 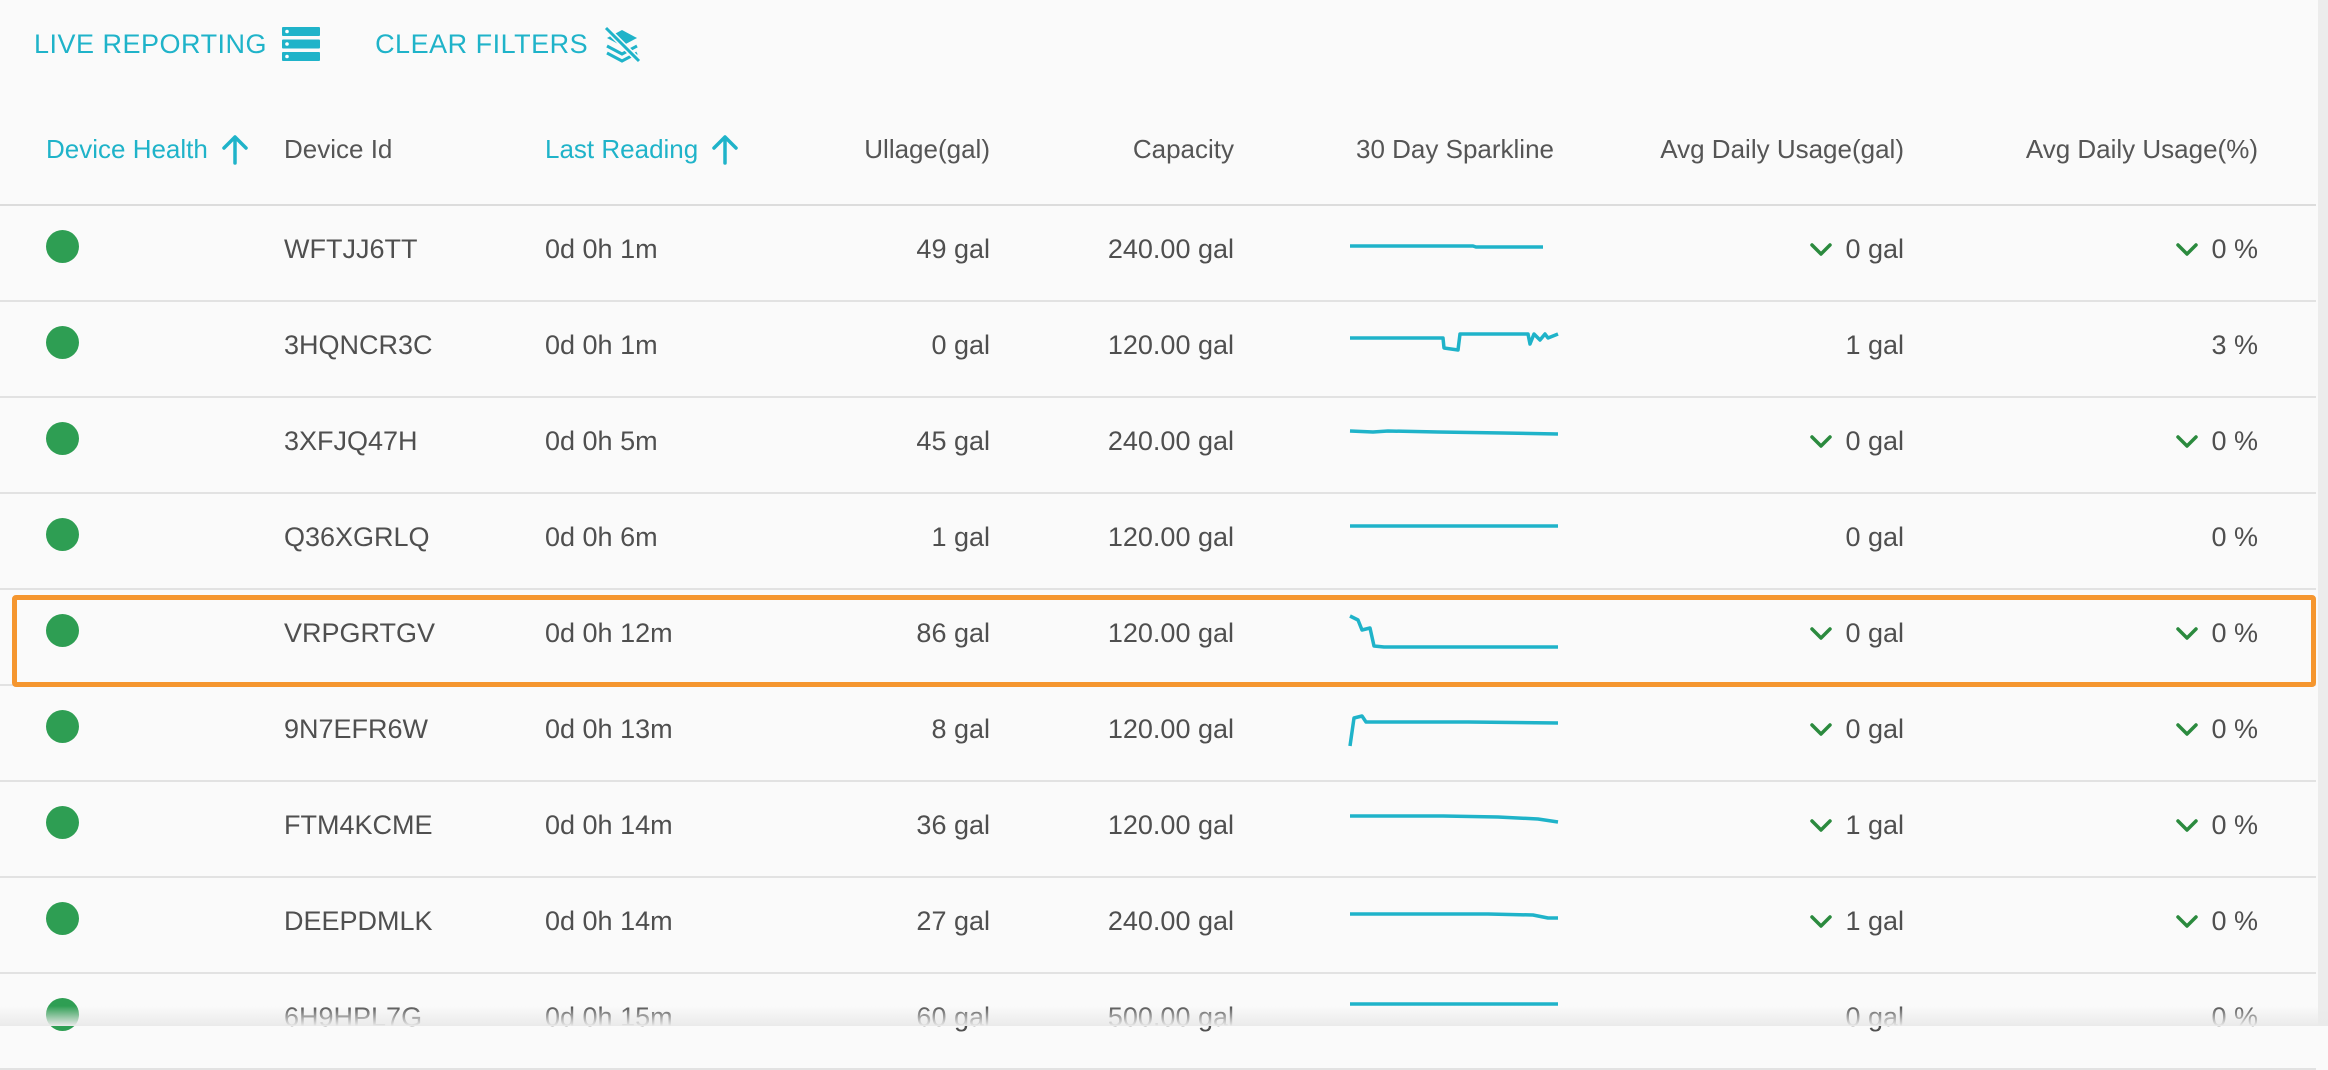 I want to click on device-id-cell: FTM4KCME, so click(x=404, y=825).